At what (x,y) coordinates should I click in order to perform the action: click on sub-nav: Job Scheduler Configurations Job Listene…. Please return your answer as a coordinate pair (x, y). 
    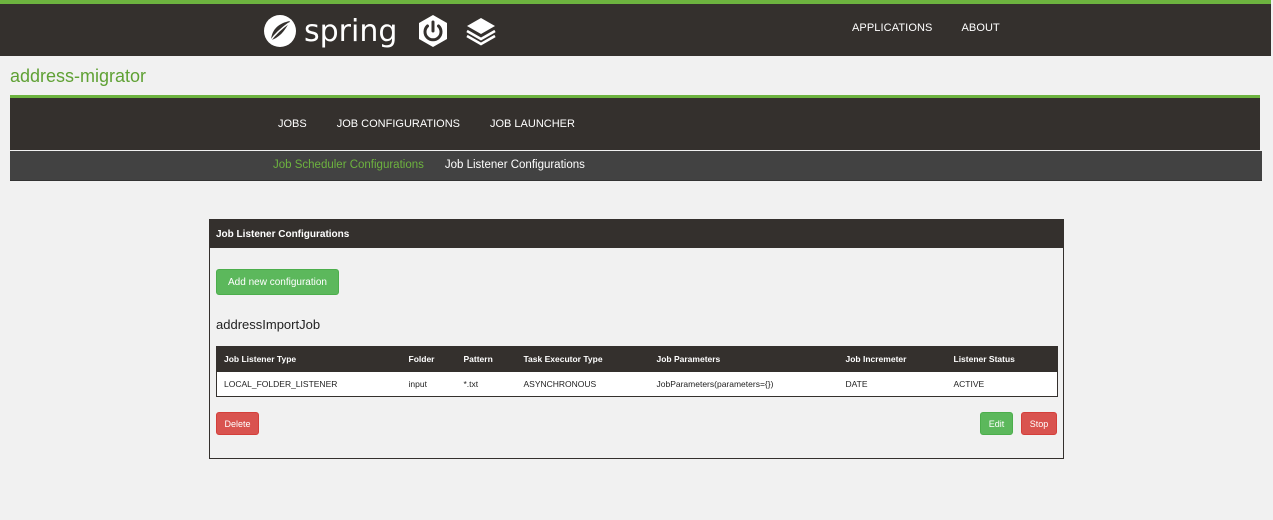
    Looking at the image, I should click on (636, 166).